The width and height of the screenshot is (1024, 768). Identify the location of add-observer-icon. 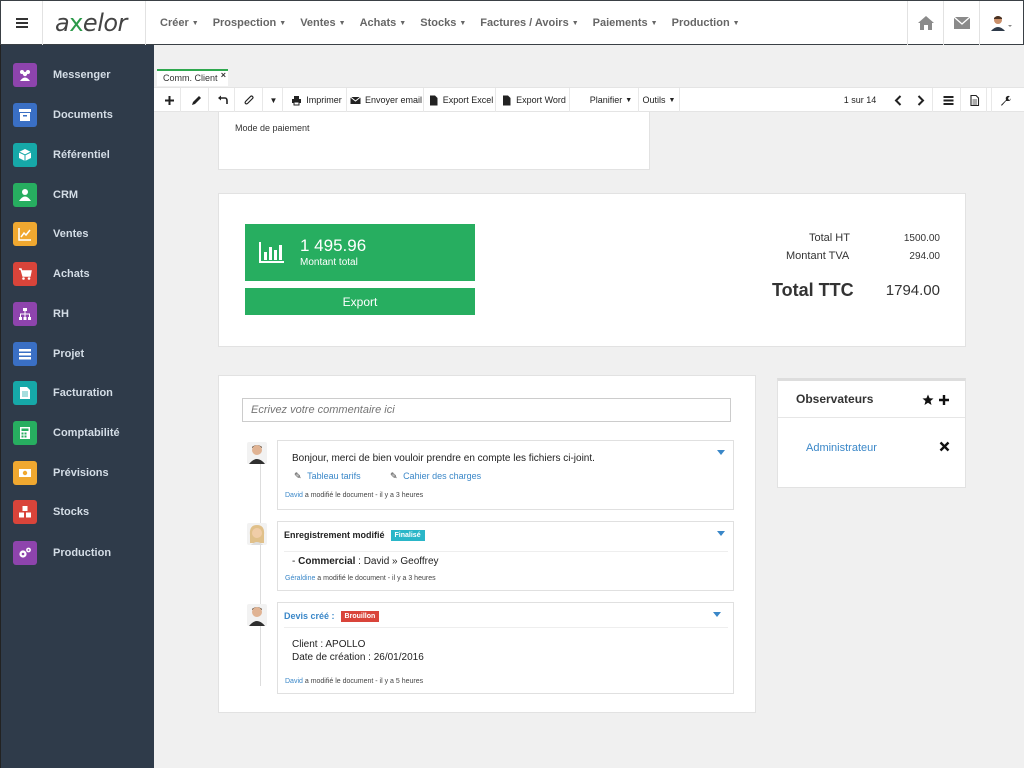
(944, 401).